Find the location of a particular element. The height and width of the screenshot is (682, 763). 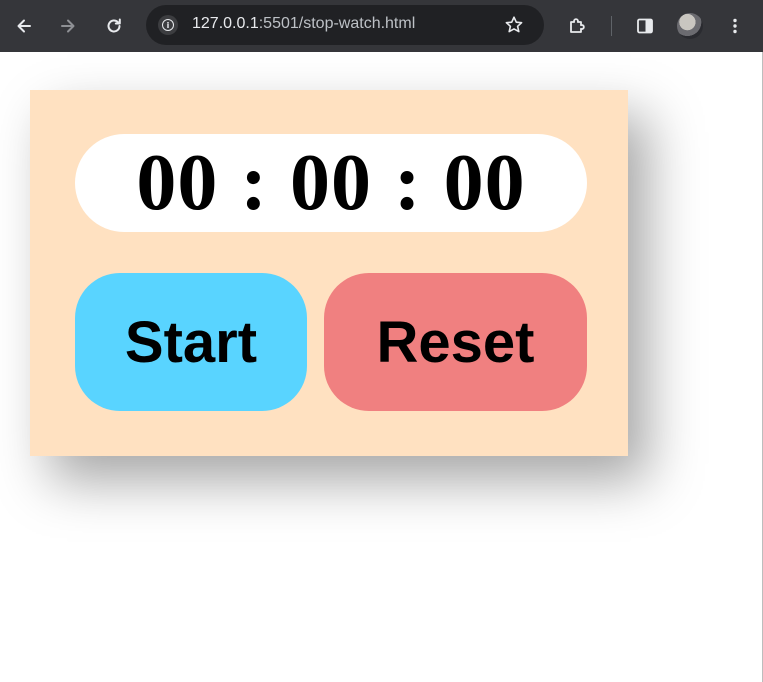

url-host: 127.0.0.1 is located at coordinates (225, 23).